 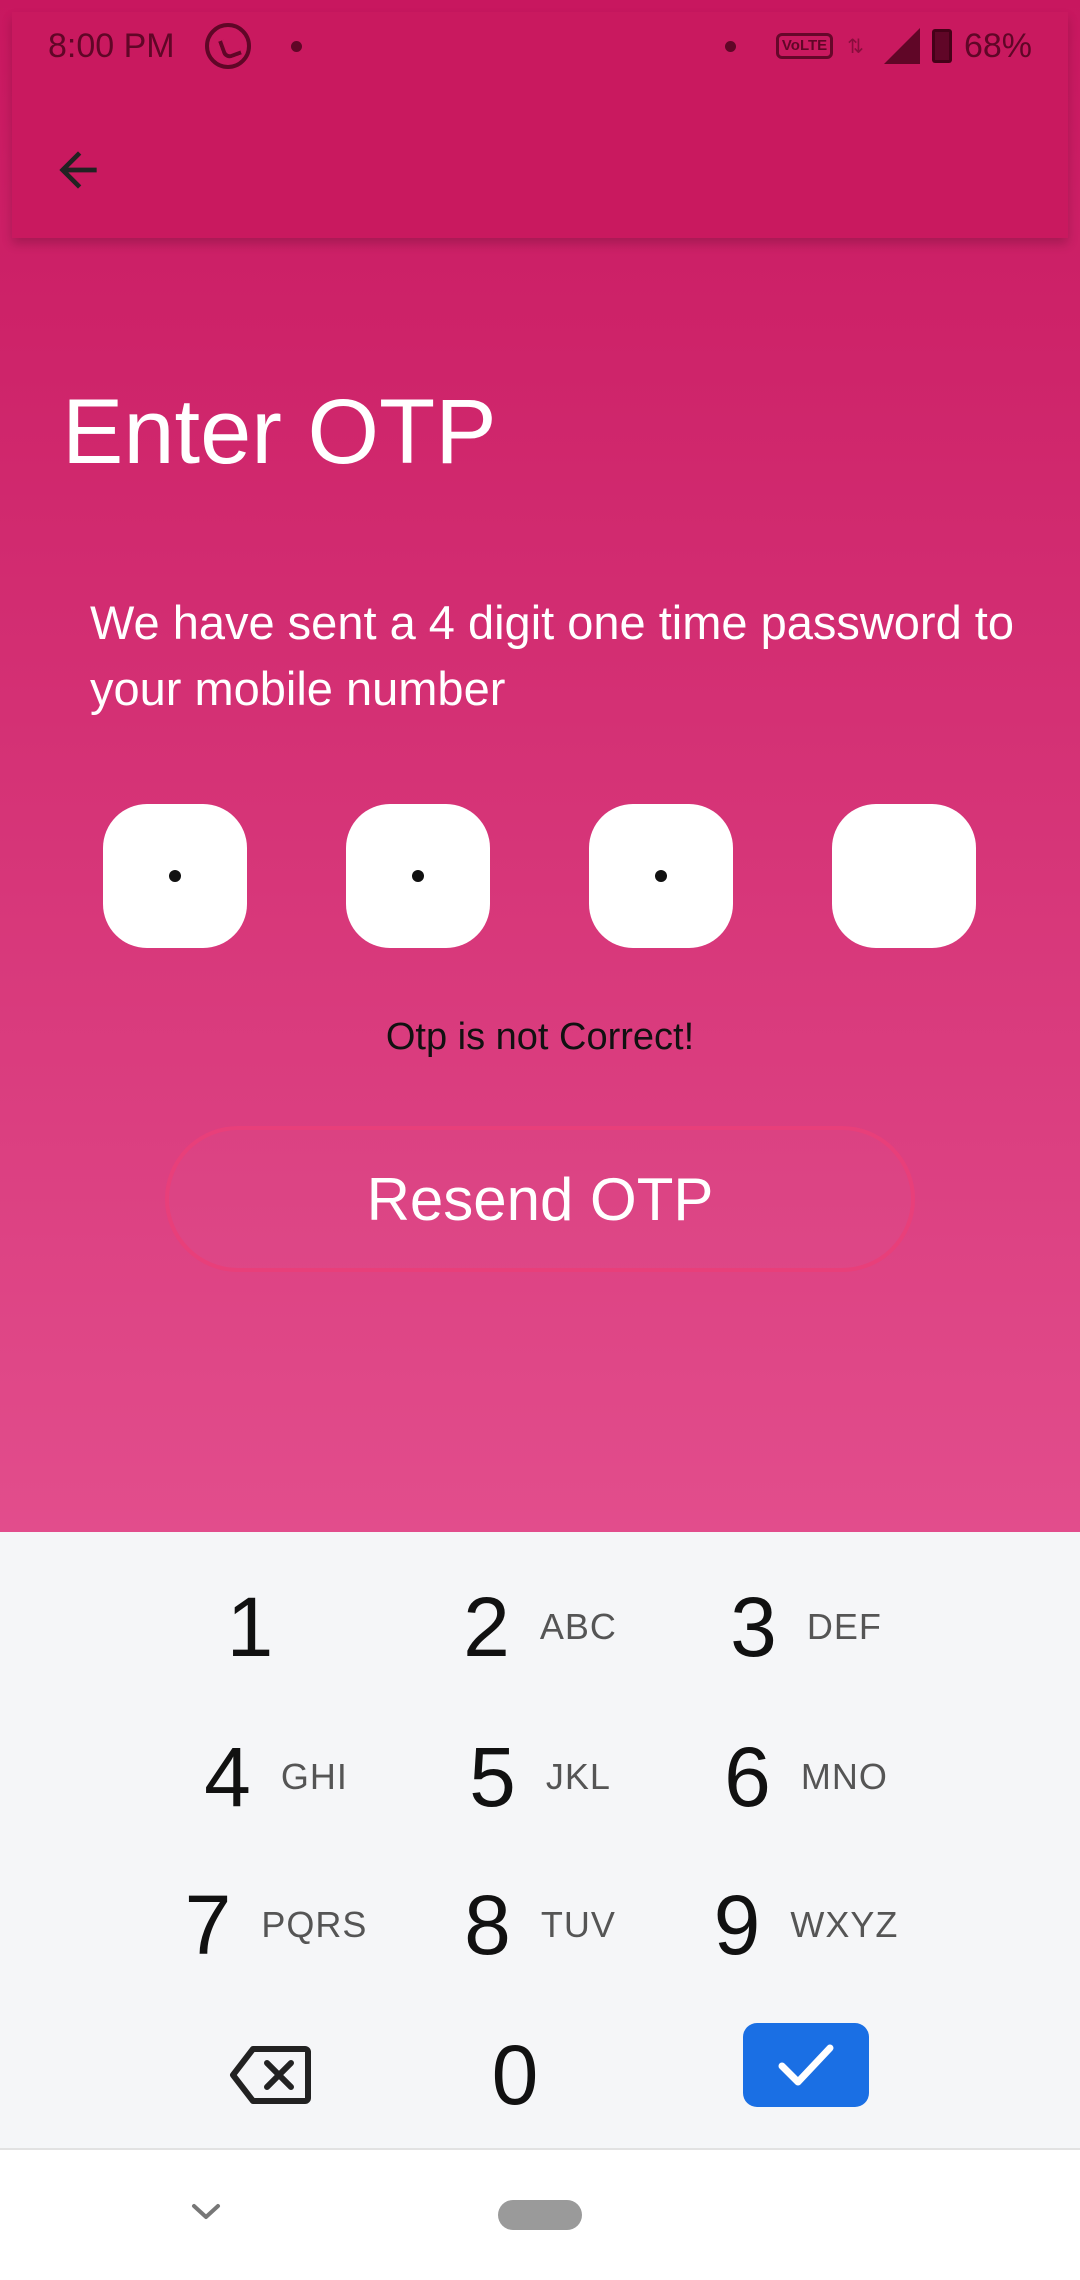 I want to click on key-letters: MNO, so click(x=844, y=1776).